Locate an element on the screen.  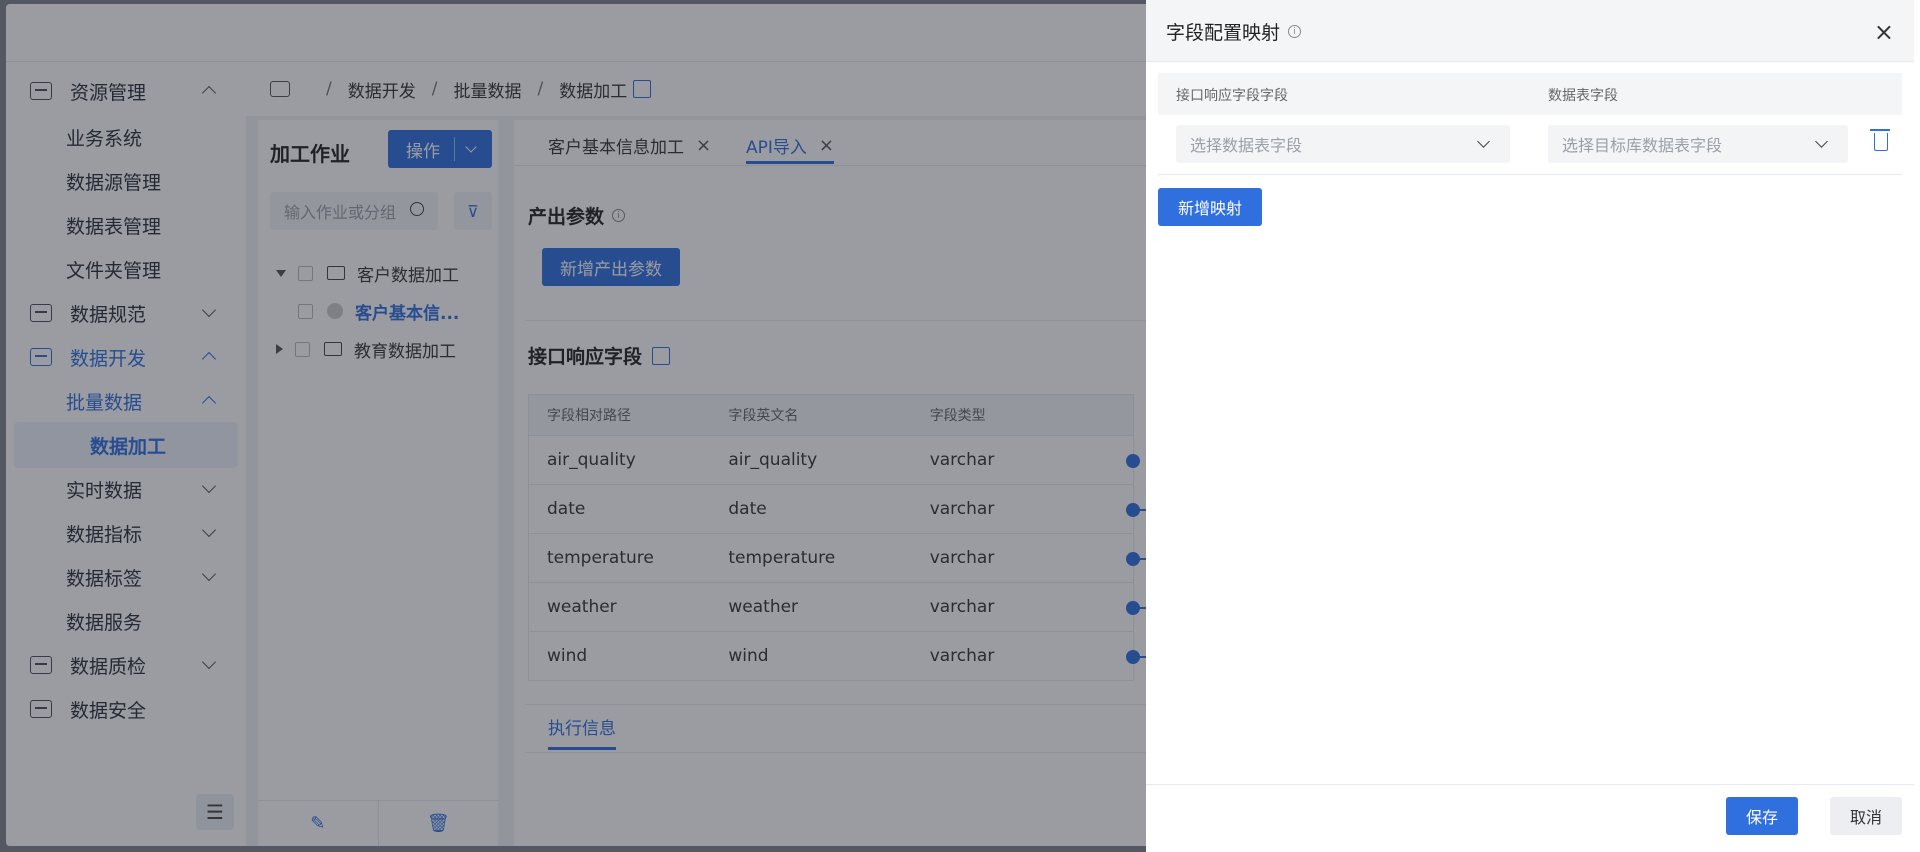
cancel-button: 取消 is located at coordinates (1866, 816).